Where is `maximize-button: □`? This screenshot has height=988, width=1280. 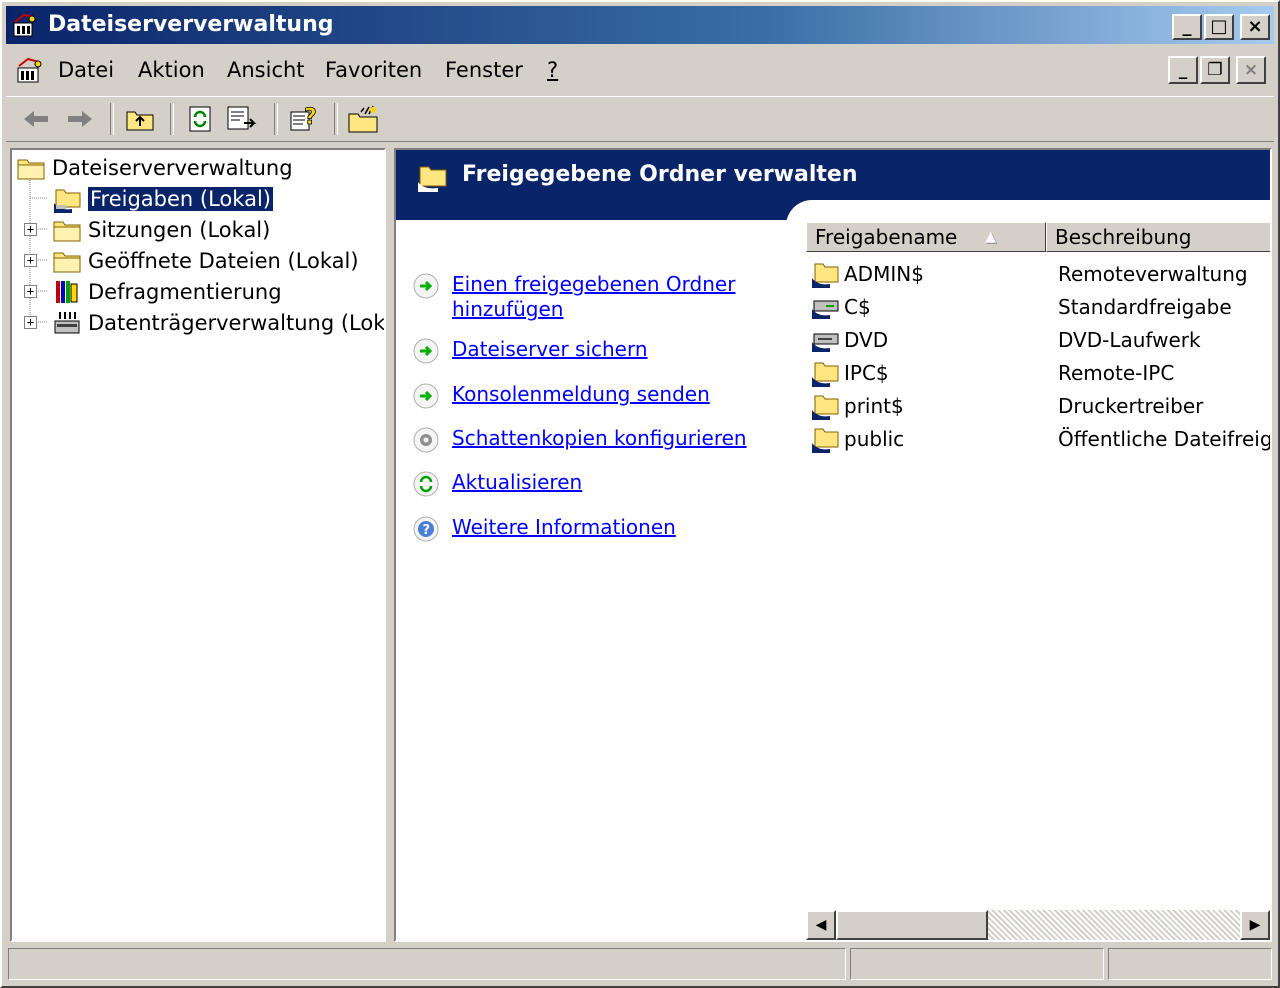
maximize-button: □ is located at coordinates (1219, 27).